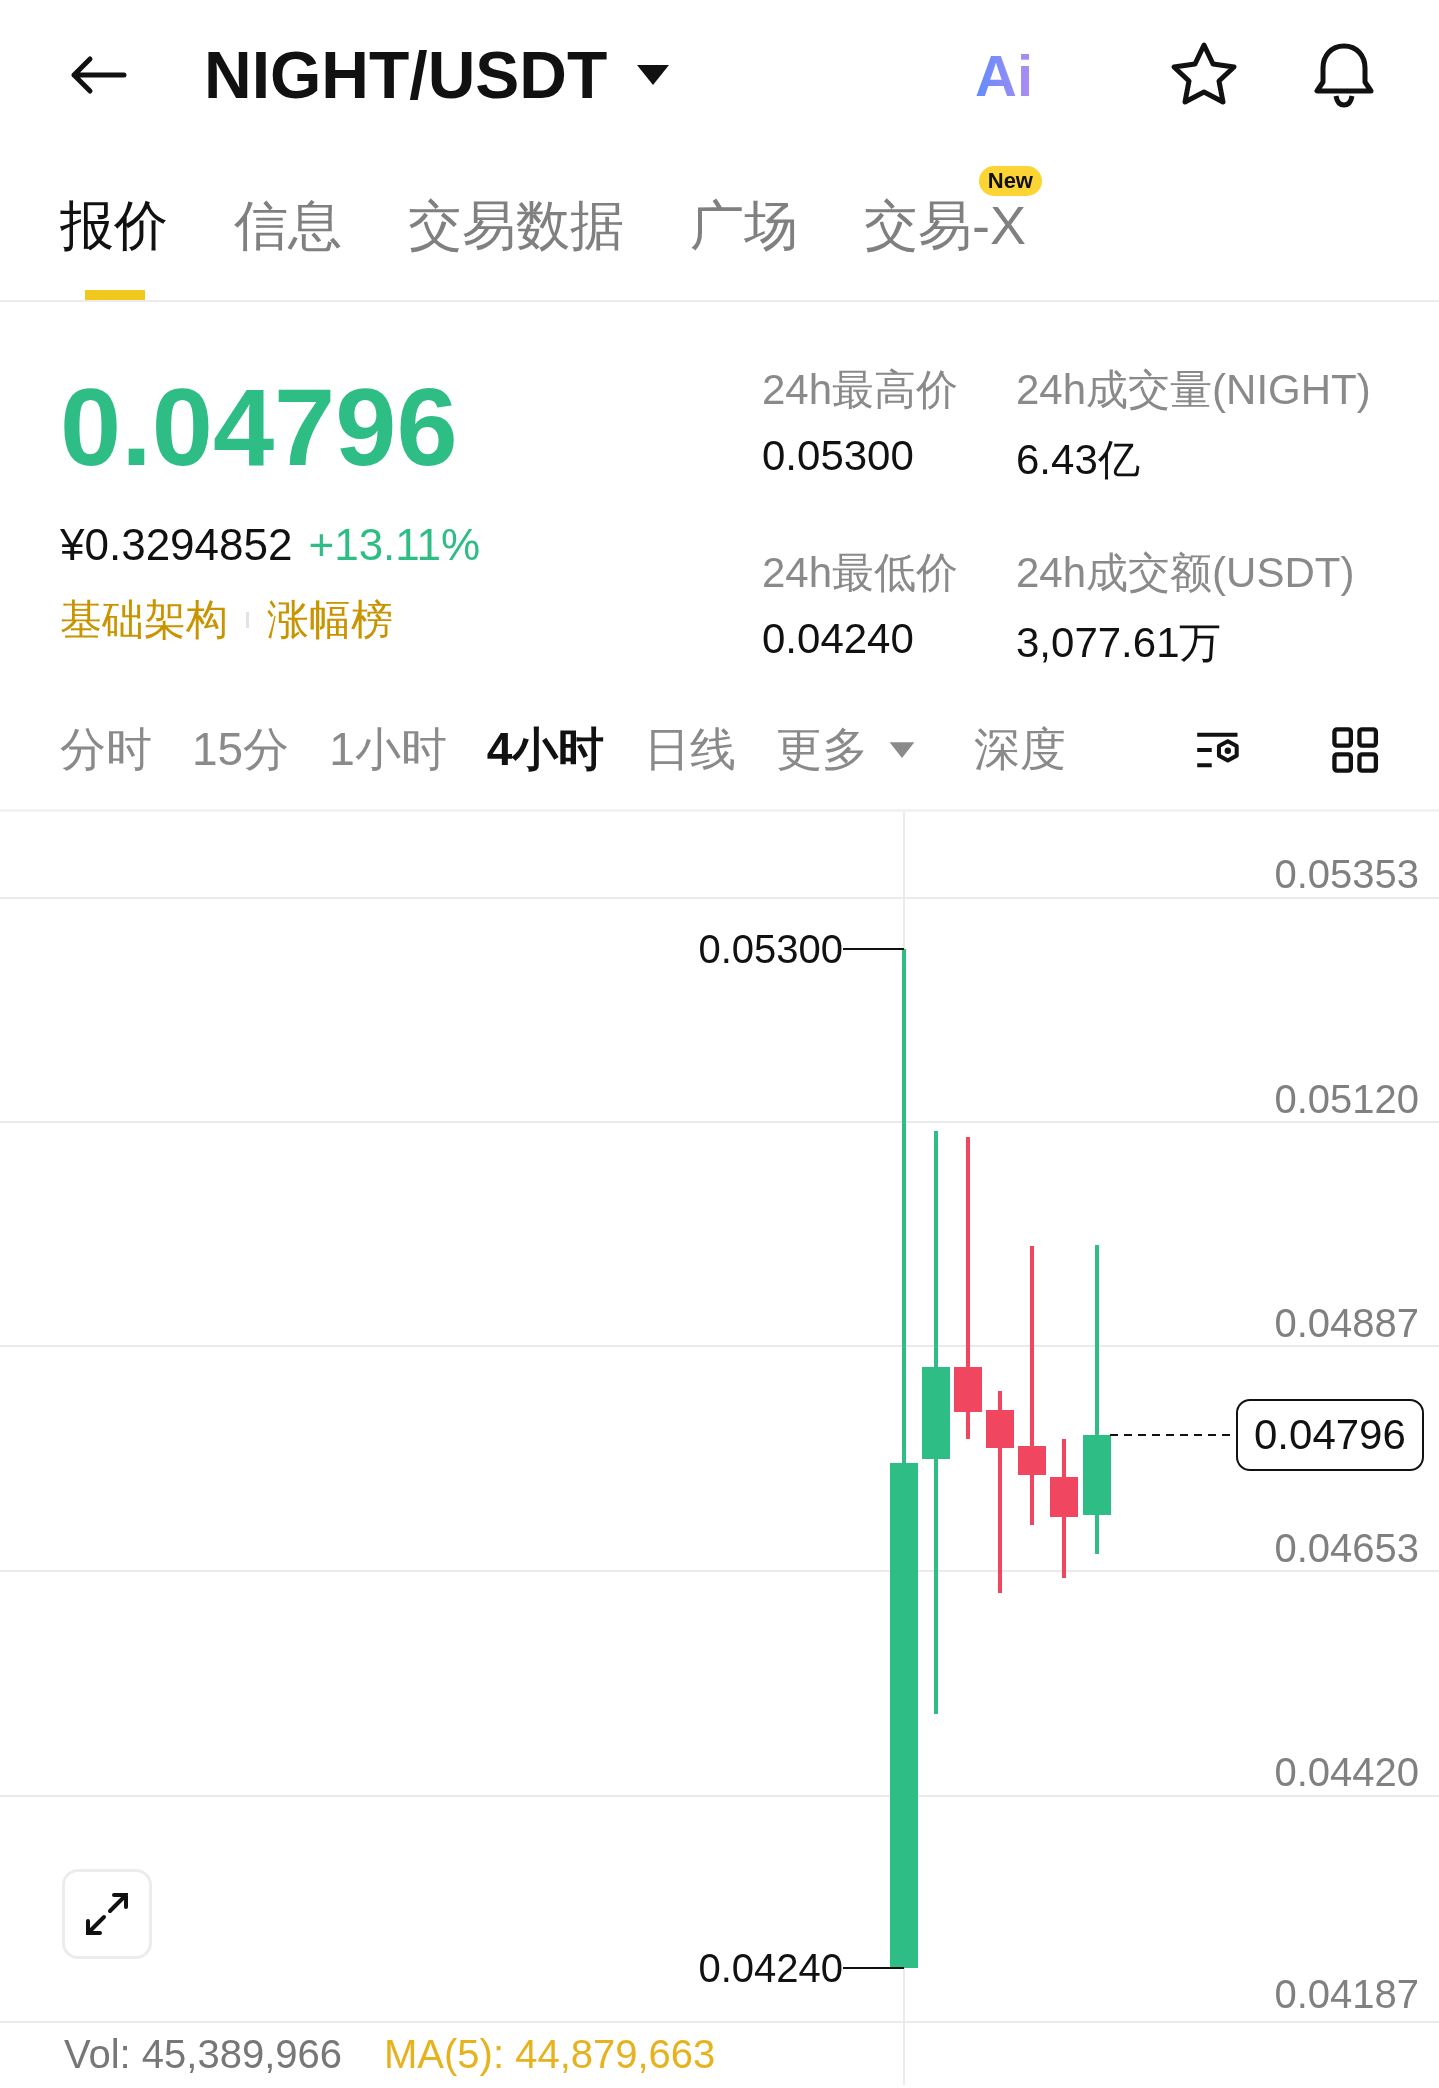 This screenshot has width=1439, height=2088. I want to click on stat-label: 24h成交额(USDT), so click(1186, 573).